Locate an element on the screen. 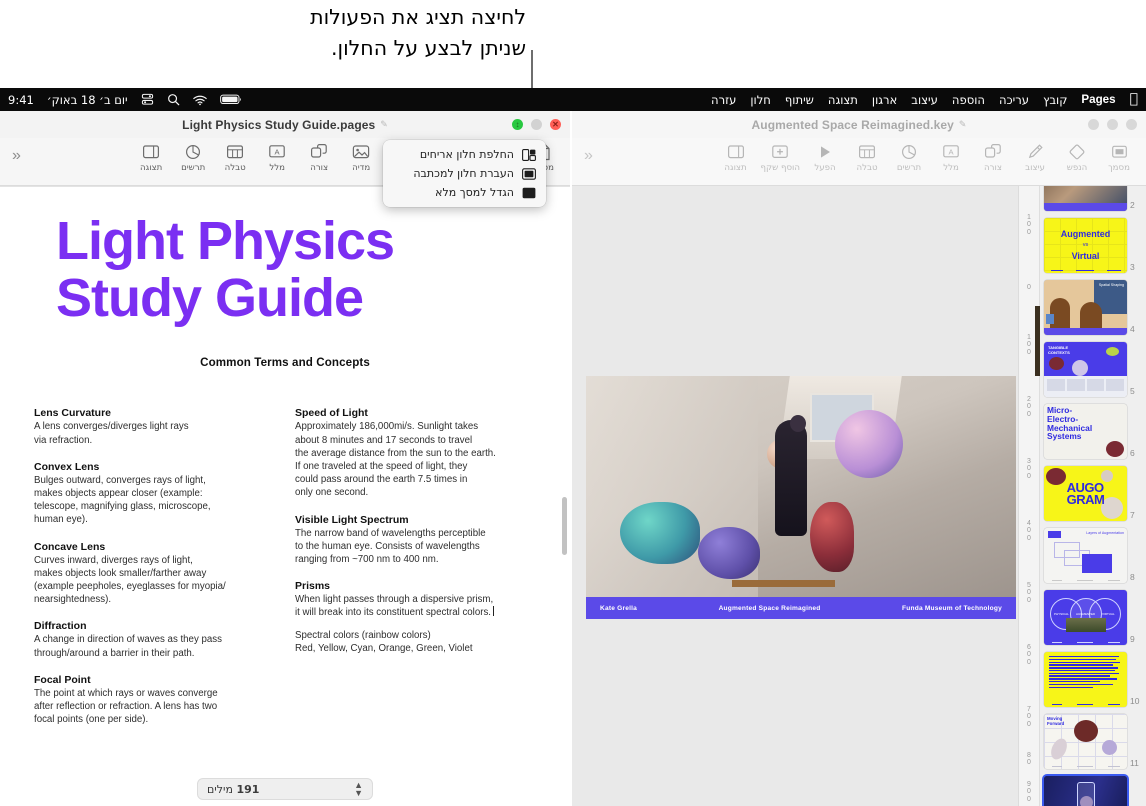 The height and width of the screenshot is (806, 1146). slide-thumbnail-row: AUGO GRAM 7 is located at coordinates (1093, 493).